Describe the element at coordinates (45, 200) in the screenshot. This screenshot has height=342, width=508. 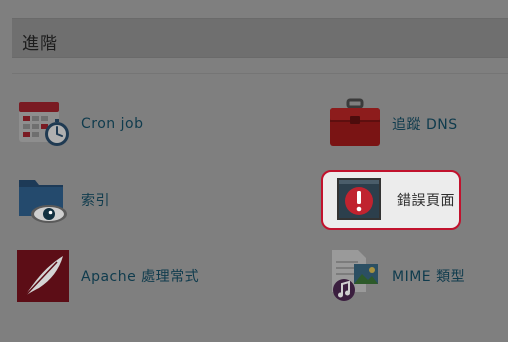
I see `folder-eye-icon` at that location.